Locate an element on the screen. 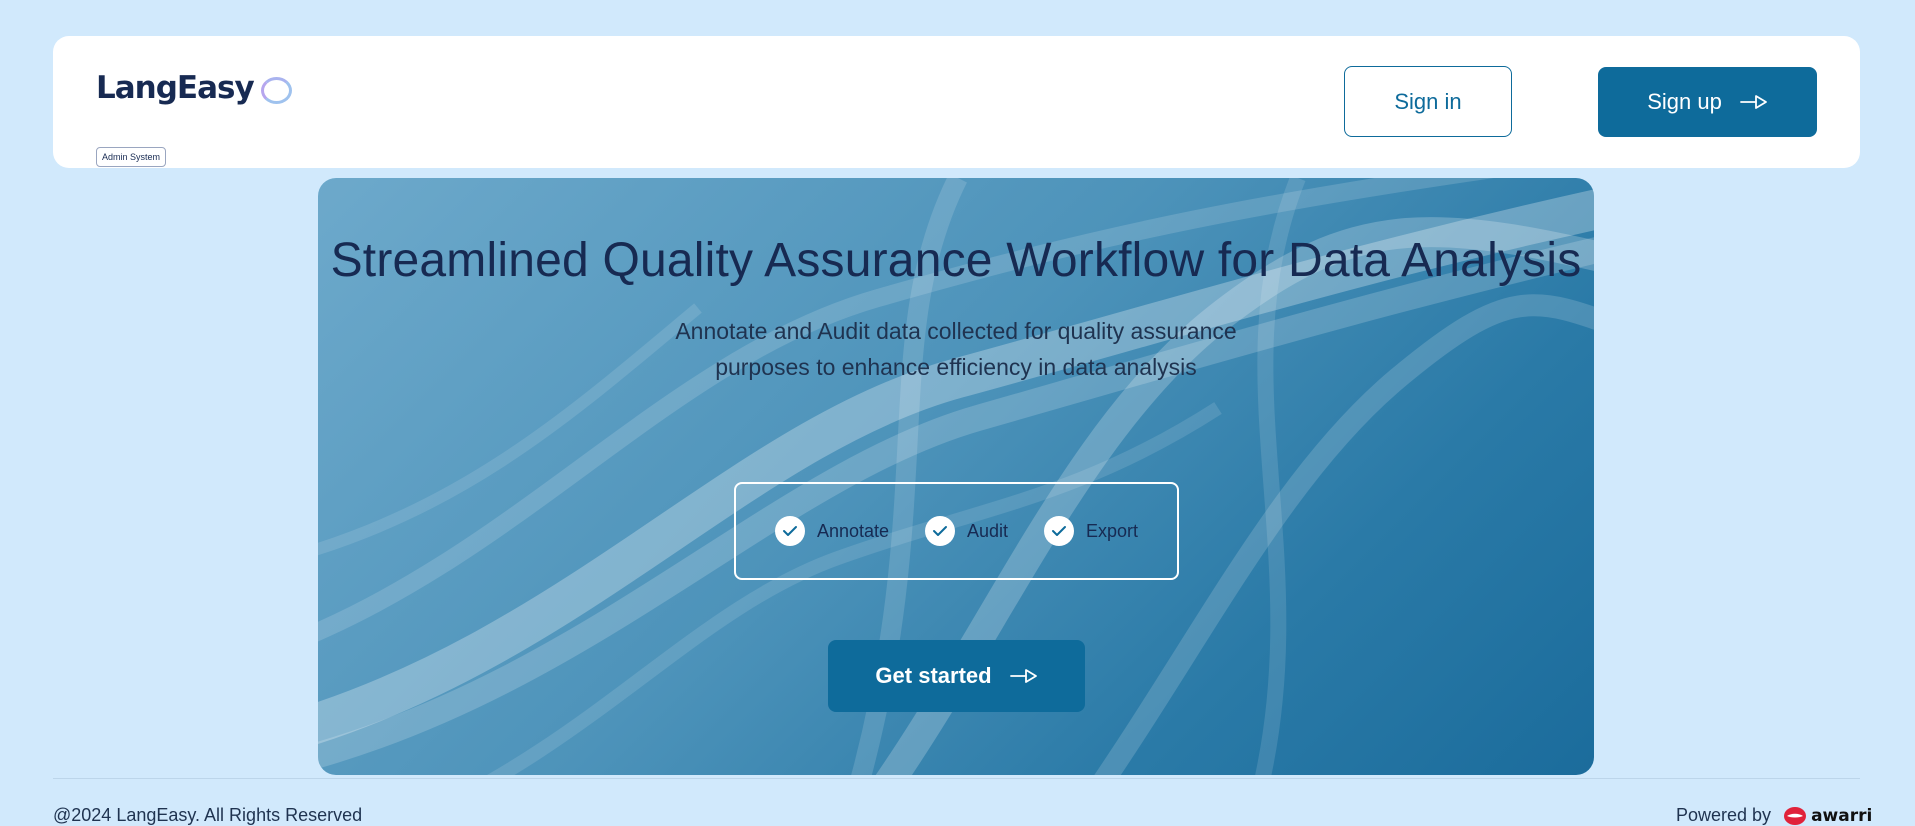  logo: LangEasy Admin System is located at coordinates (196, 125).